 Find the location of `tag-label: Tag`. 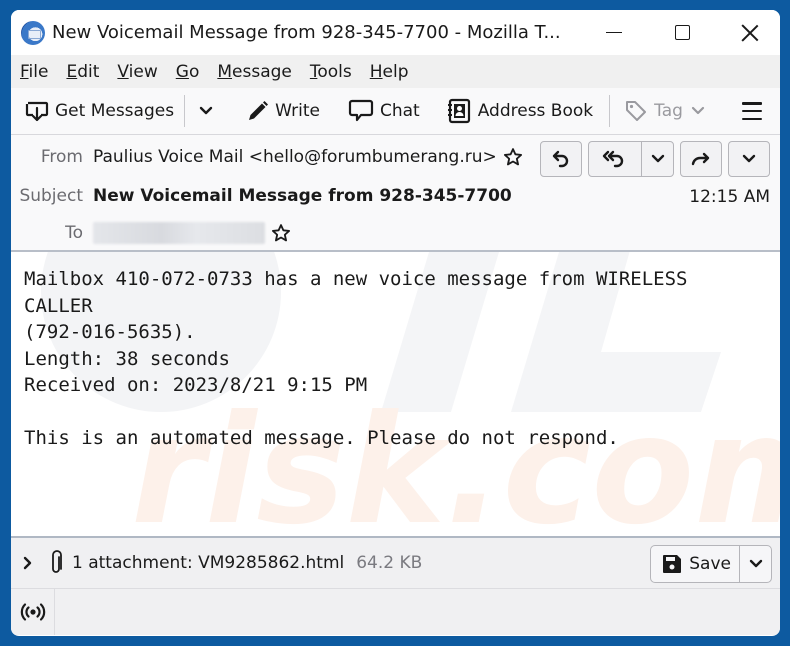

tag-label: Tag is located at coordinates (668, 111).